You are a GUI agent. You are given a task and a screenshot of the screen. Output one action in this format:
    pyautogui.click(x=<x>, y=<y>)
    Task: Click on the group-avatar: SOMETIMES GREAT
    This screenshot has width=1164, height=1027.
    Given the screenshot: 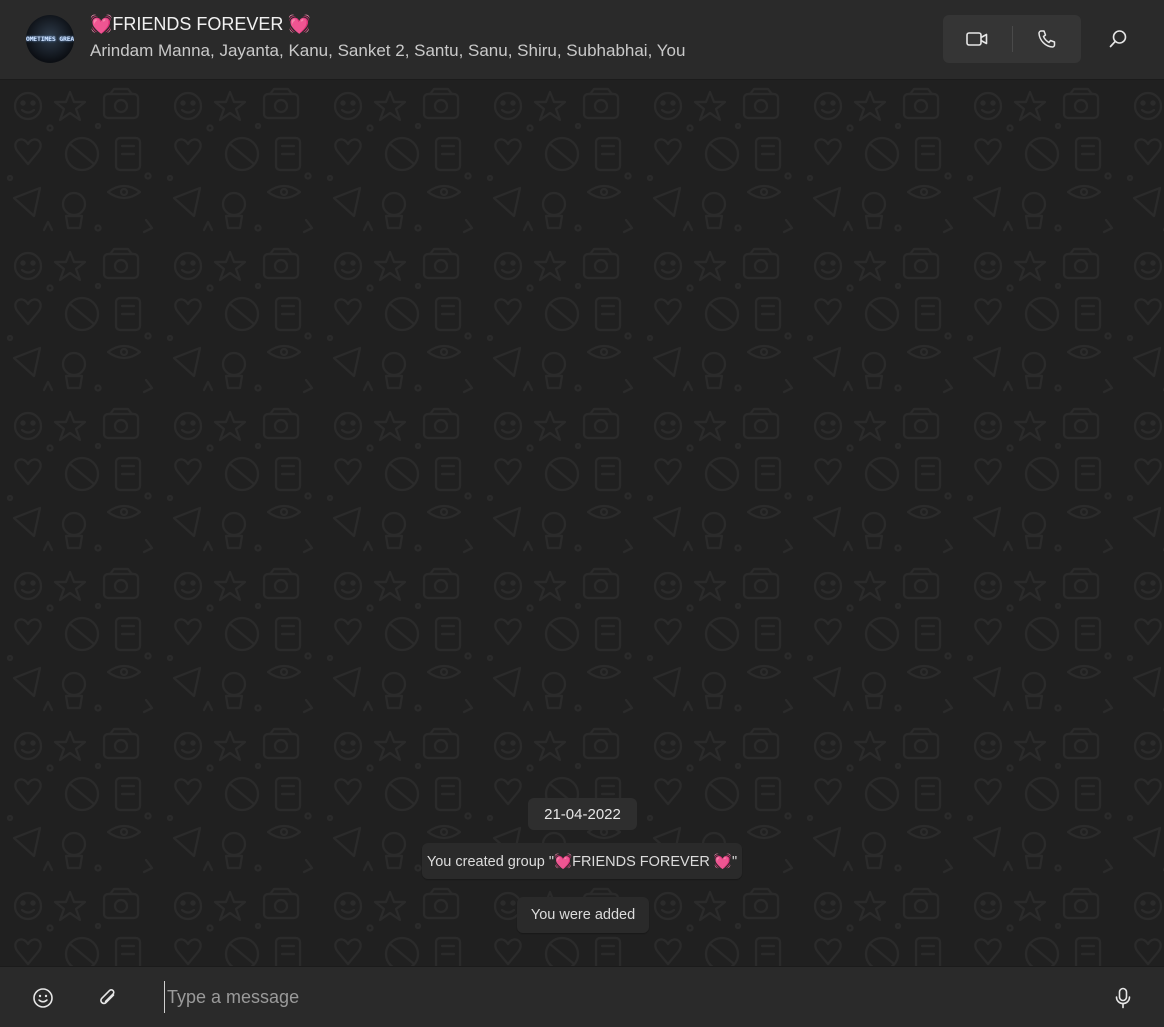 What is the action you would take?
    pyautogui.click(x=50, y=39)
    